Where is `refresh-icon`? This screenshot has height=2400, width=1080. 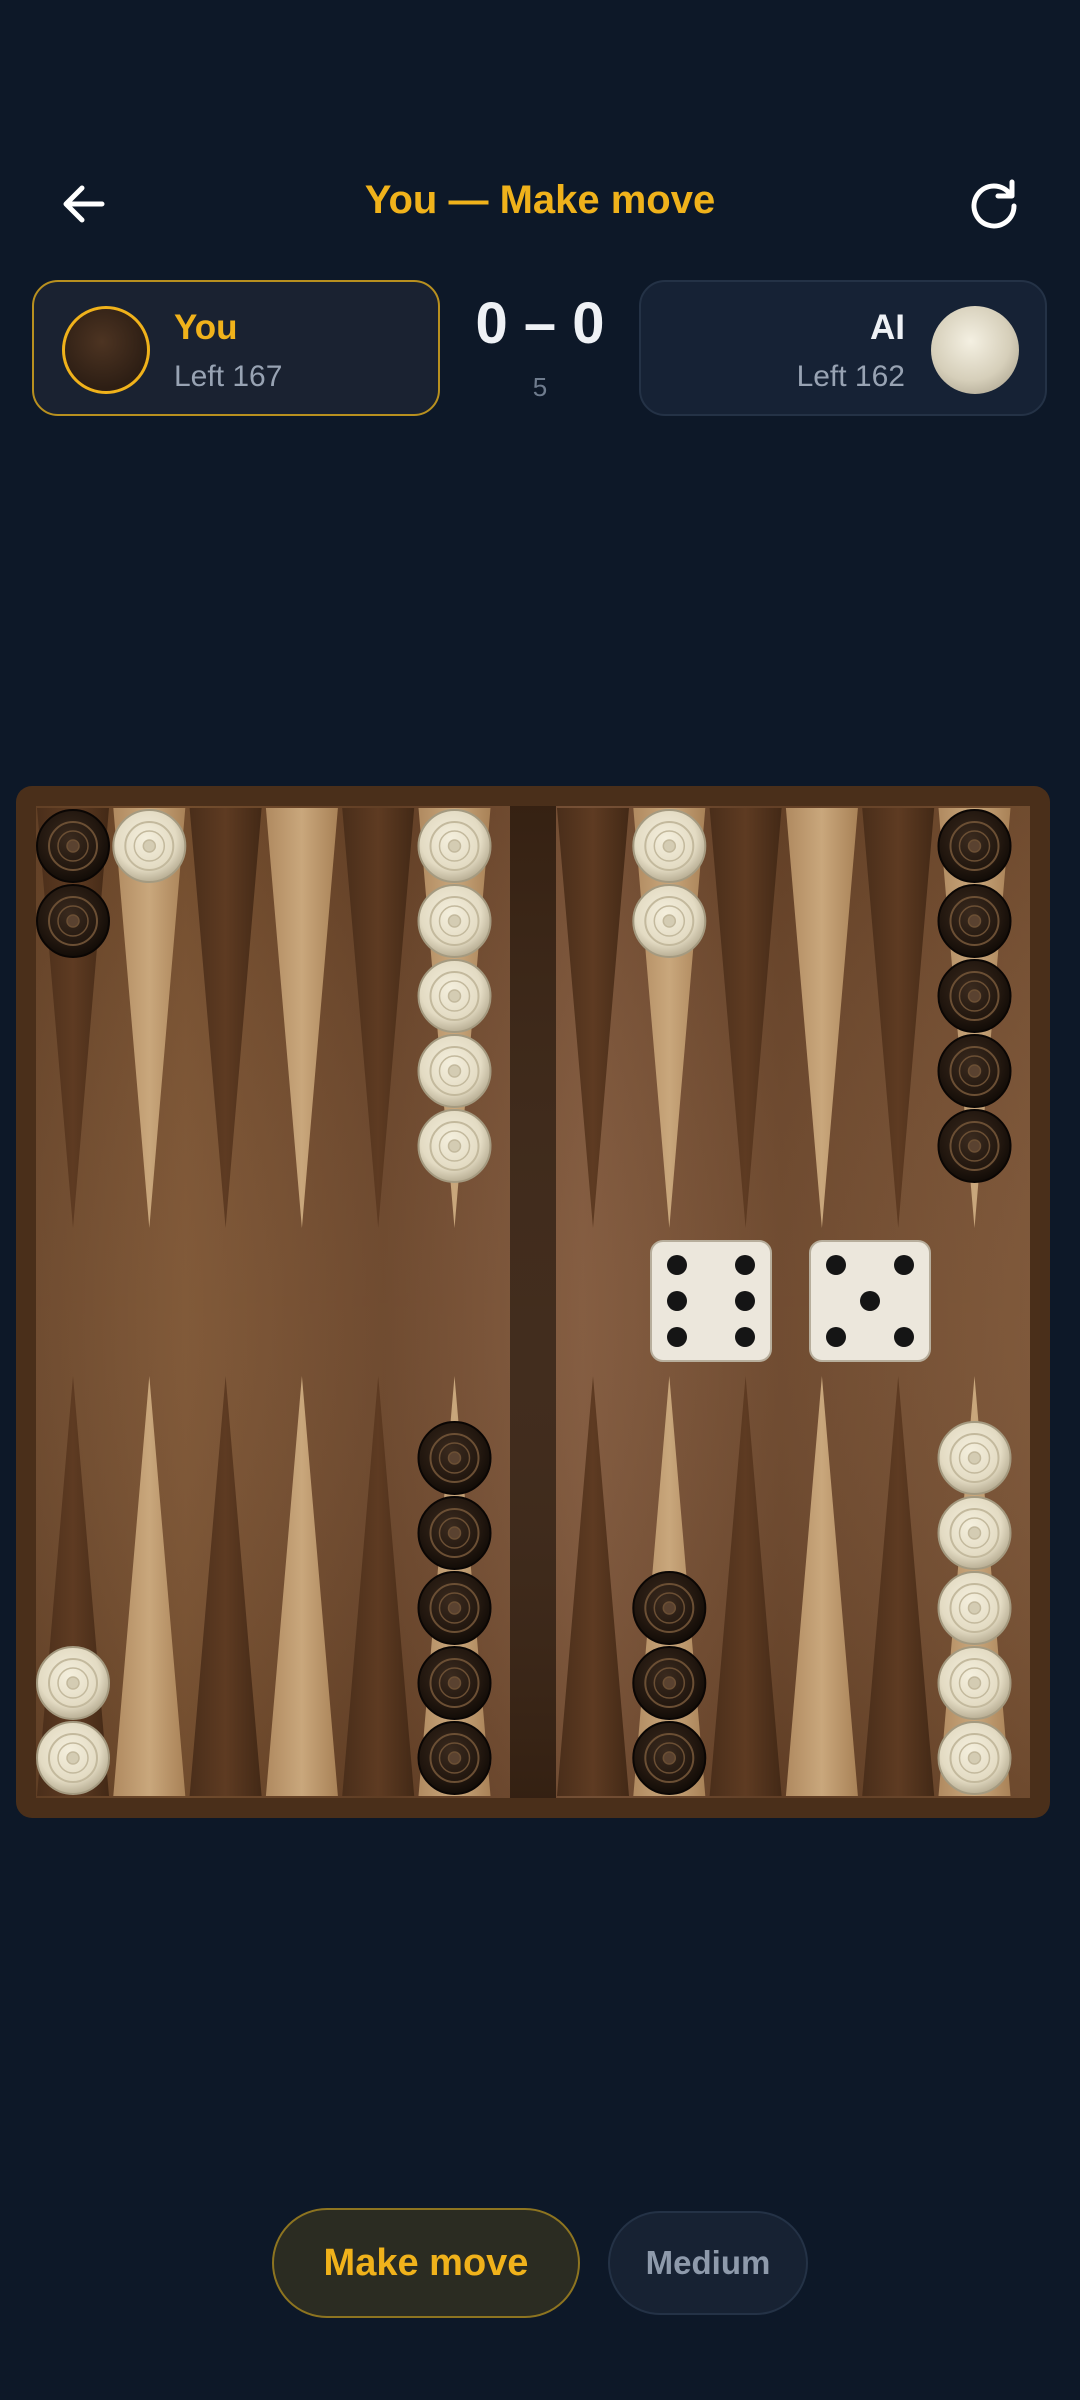 refresh-icon is located at coordinates (994, 204).